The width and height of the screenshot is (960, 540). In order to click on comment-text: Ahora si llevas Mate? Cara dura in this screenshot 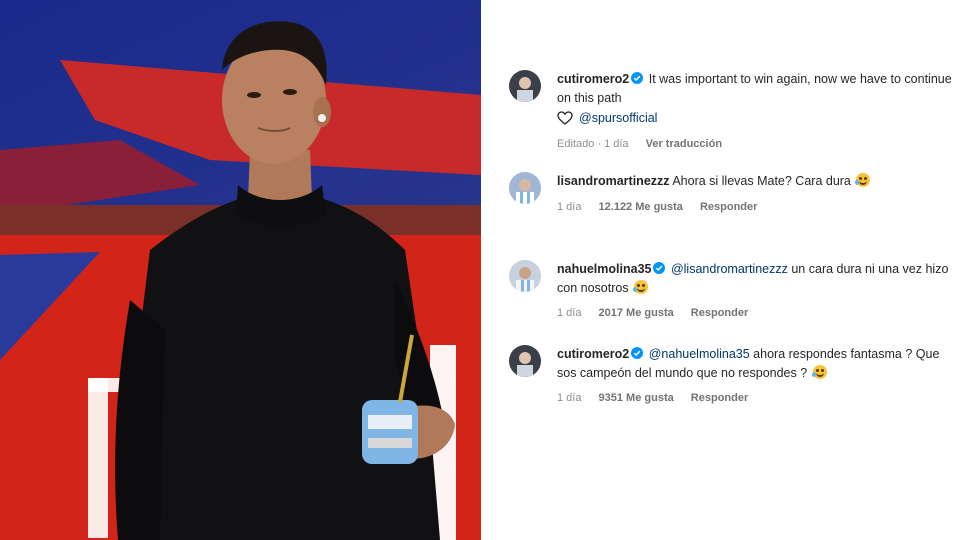, I will do `click(761, 181)`.